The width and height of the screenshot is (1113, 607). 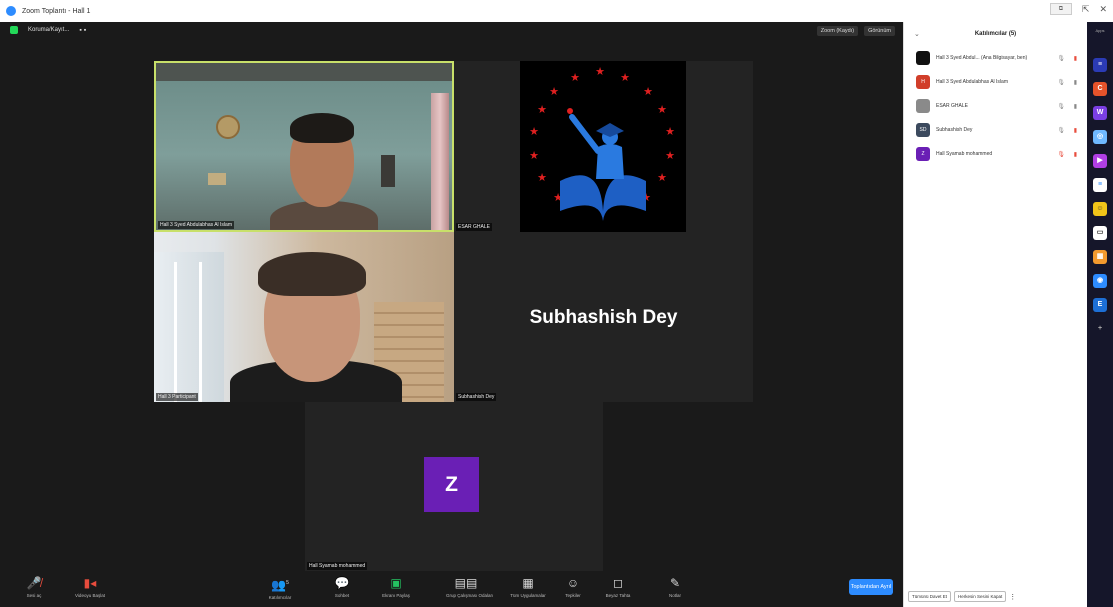 I want to click on notes-button: ✎ Notlar, so click(x=675, y=586).